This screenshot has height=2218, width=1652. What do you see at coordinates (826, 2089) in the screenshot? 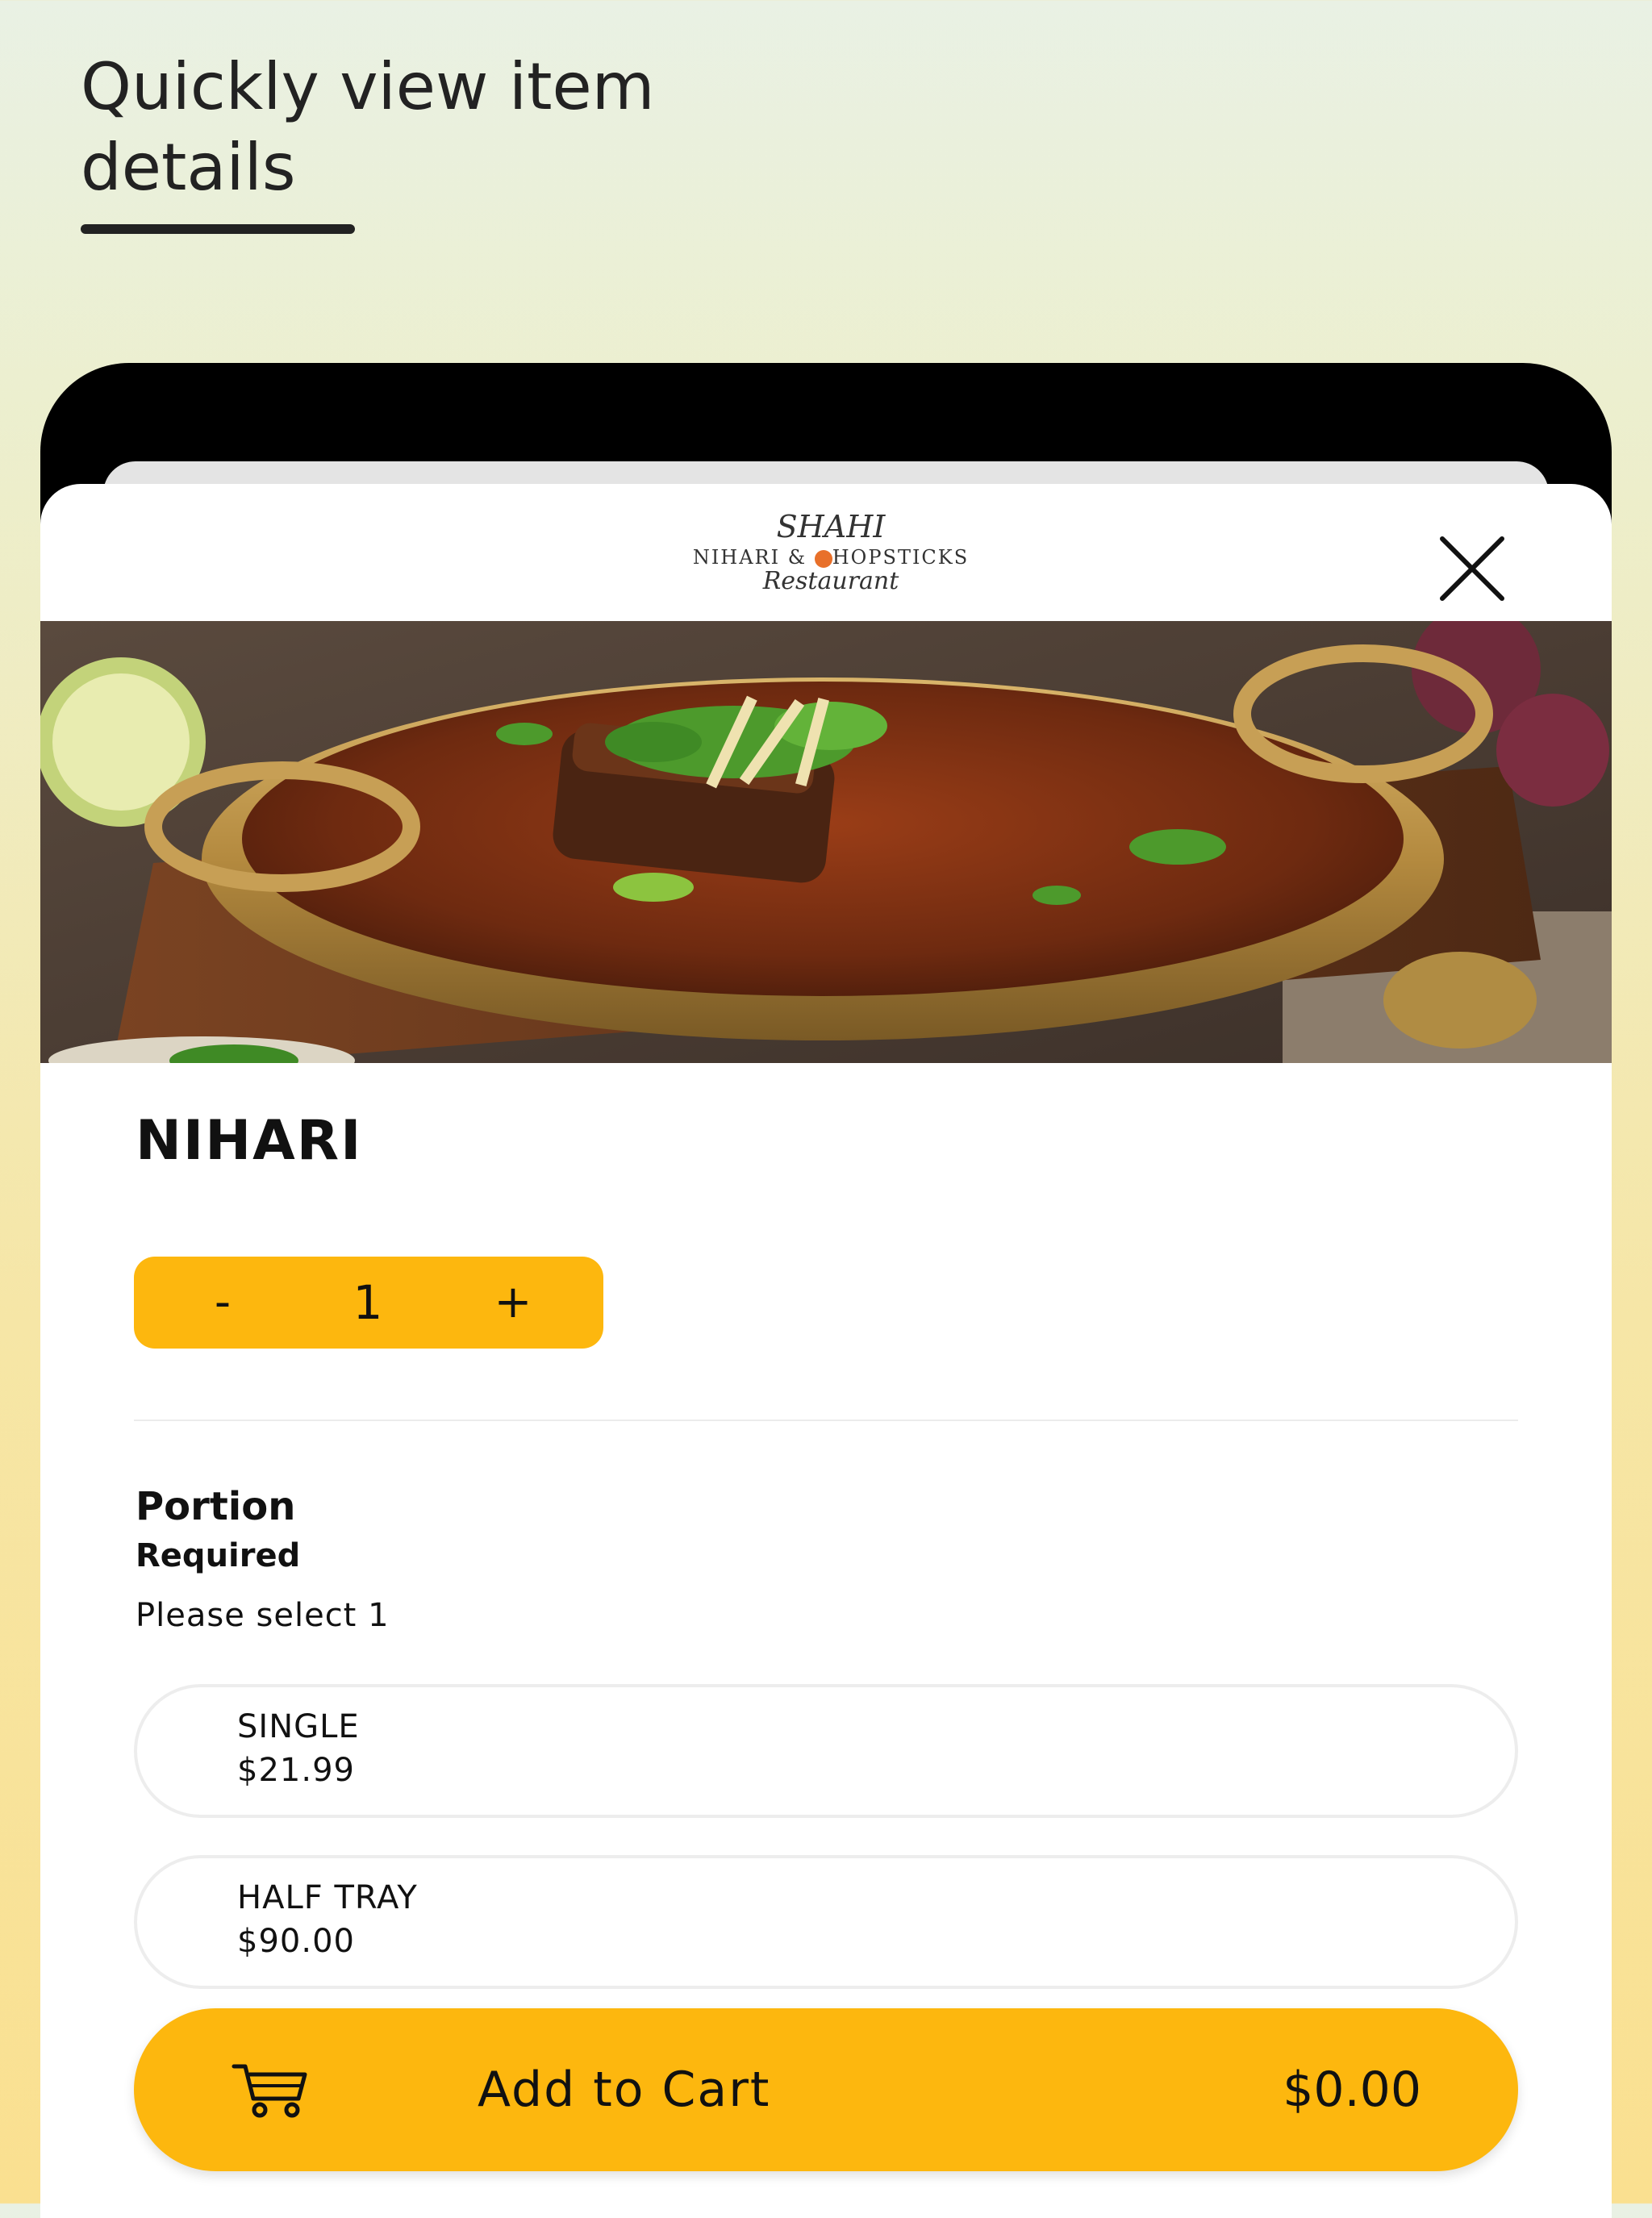
I see `add-to-cart-button: Add to Cart $0.00` at bounding box center [826, 2089].